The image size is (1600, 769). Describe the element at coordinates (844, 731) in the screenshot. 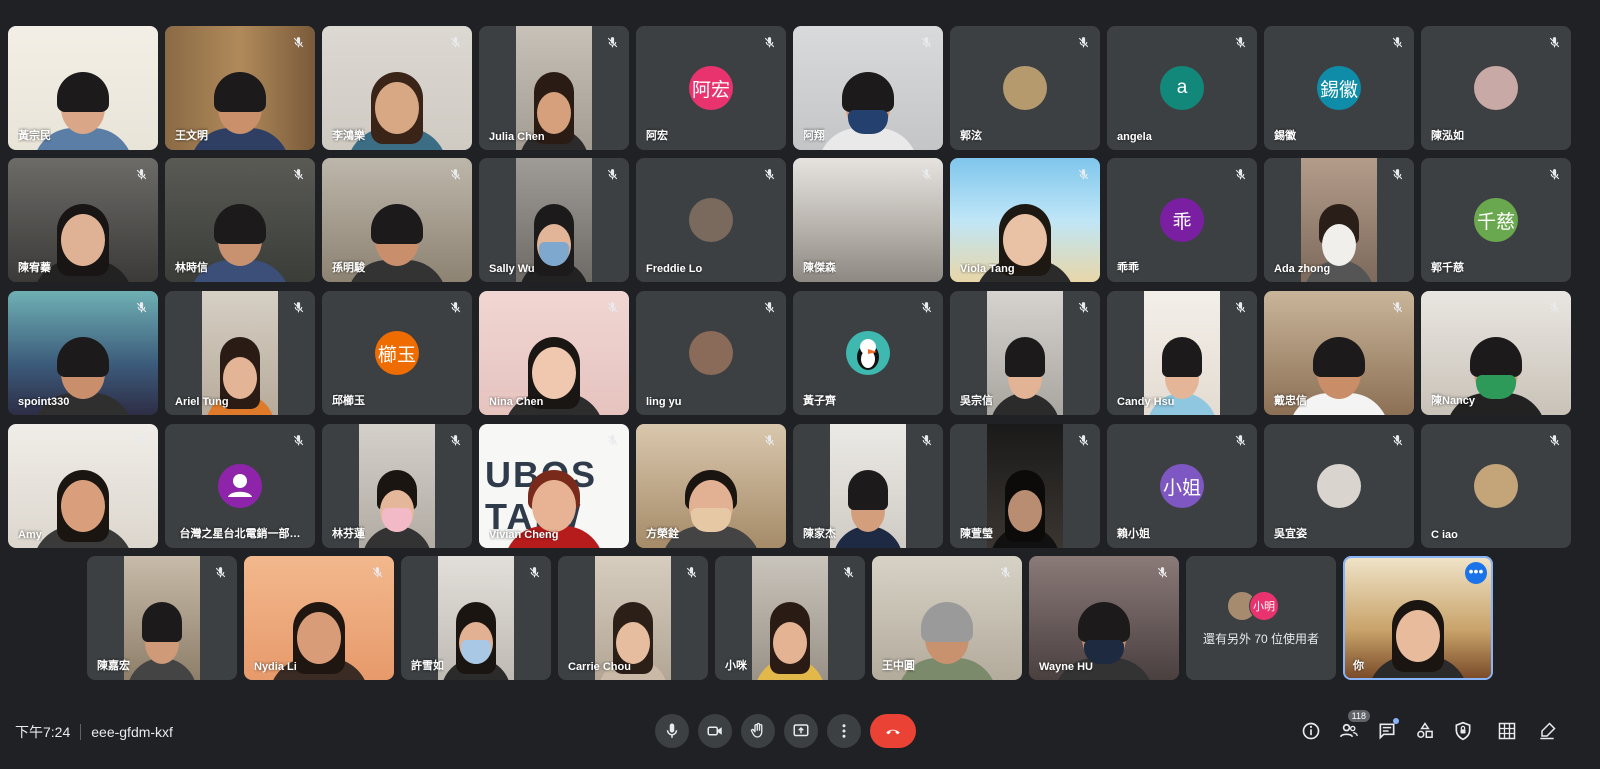

I see `more-options-button` at that location.